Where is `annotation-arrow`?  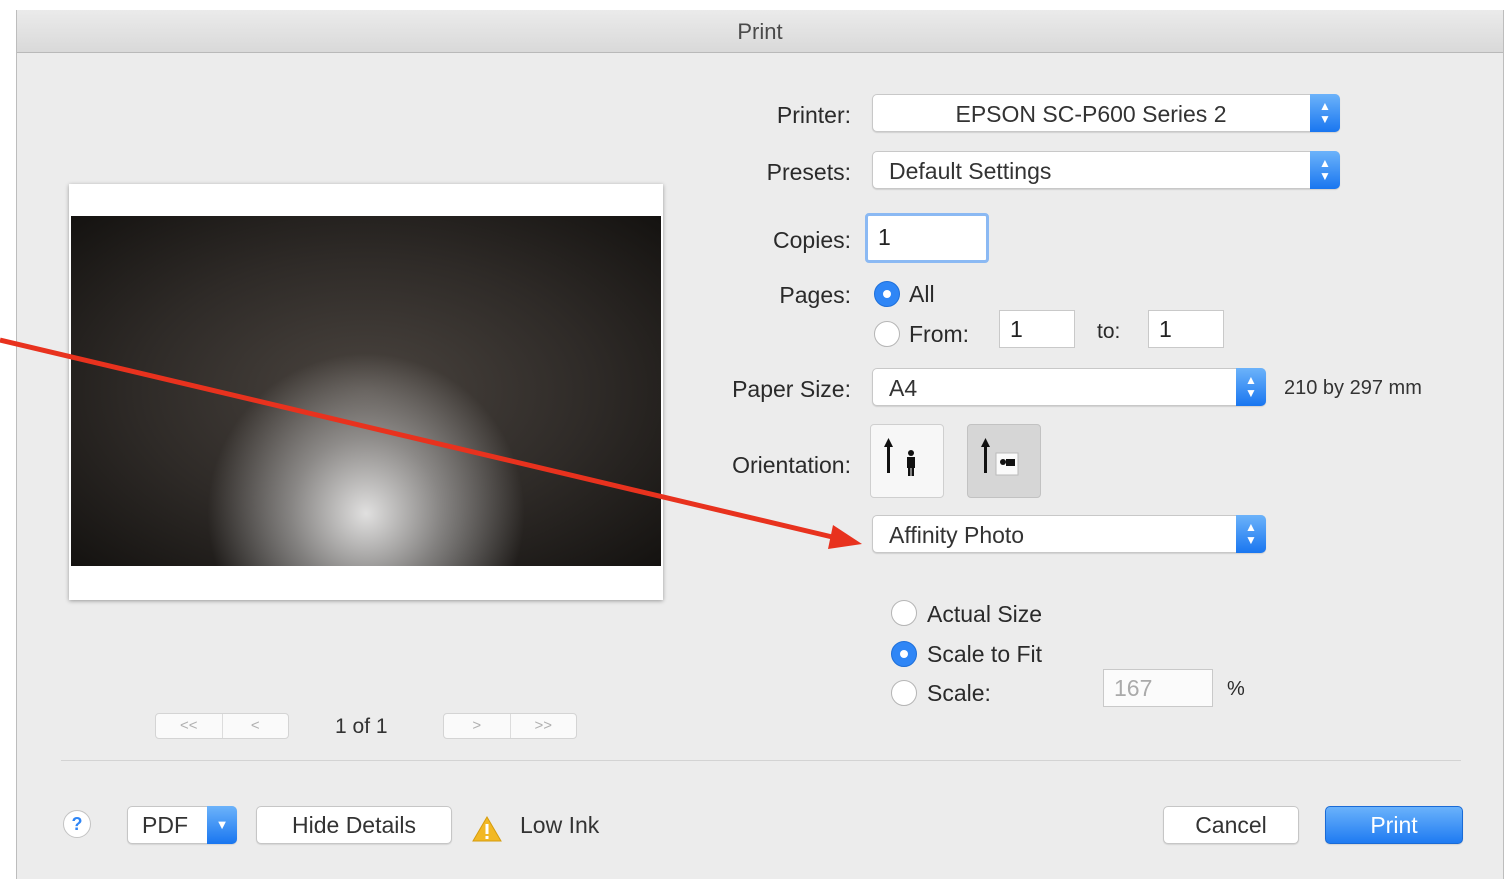 annotation-arrow is located at coordinates (431, 443).